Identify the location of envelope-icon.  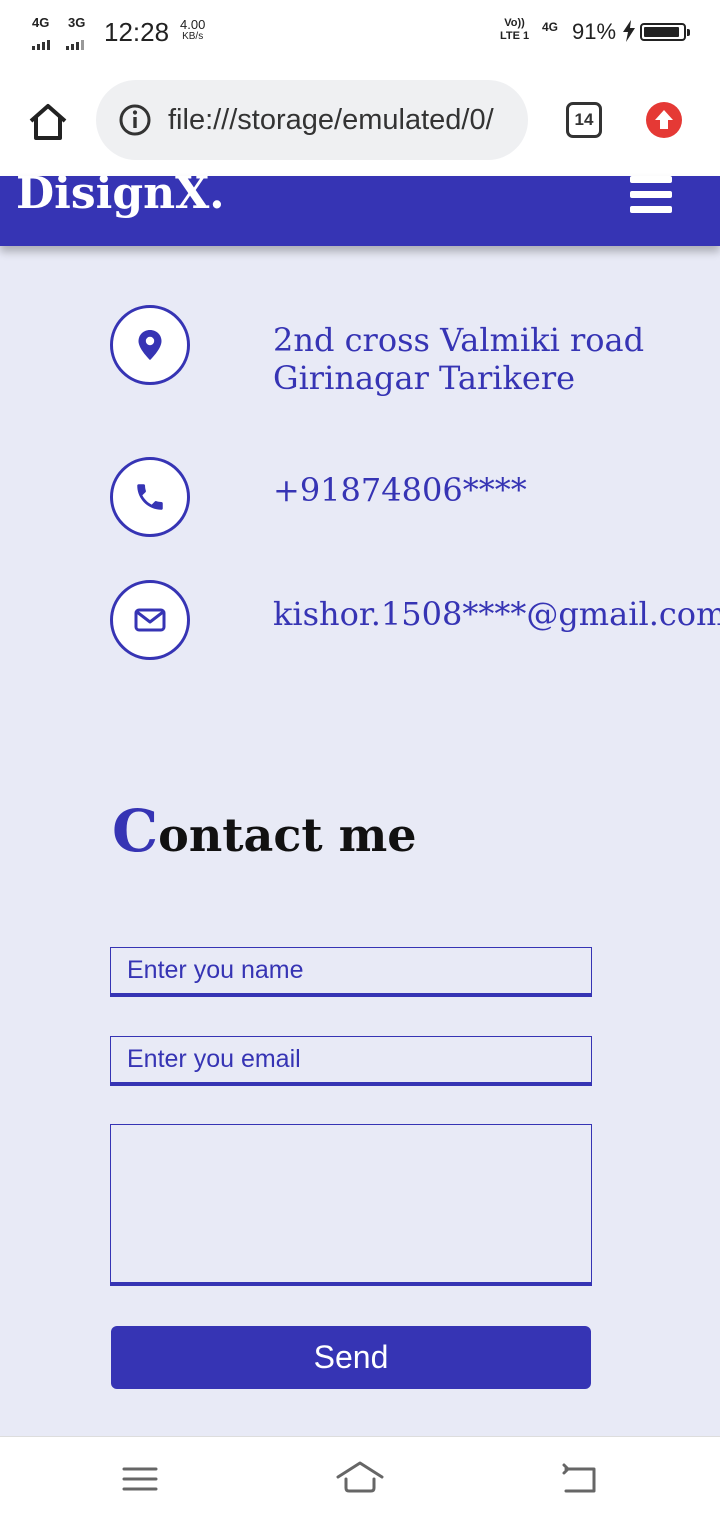
(150, 620).